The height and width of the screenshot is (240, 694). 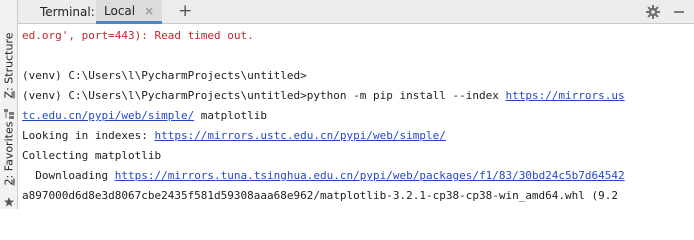 What do you see at coordinates (231, 115) in the screenshot?
I see `terminal-line-text: matplotlib` at bounding box center [231, 115].